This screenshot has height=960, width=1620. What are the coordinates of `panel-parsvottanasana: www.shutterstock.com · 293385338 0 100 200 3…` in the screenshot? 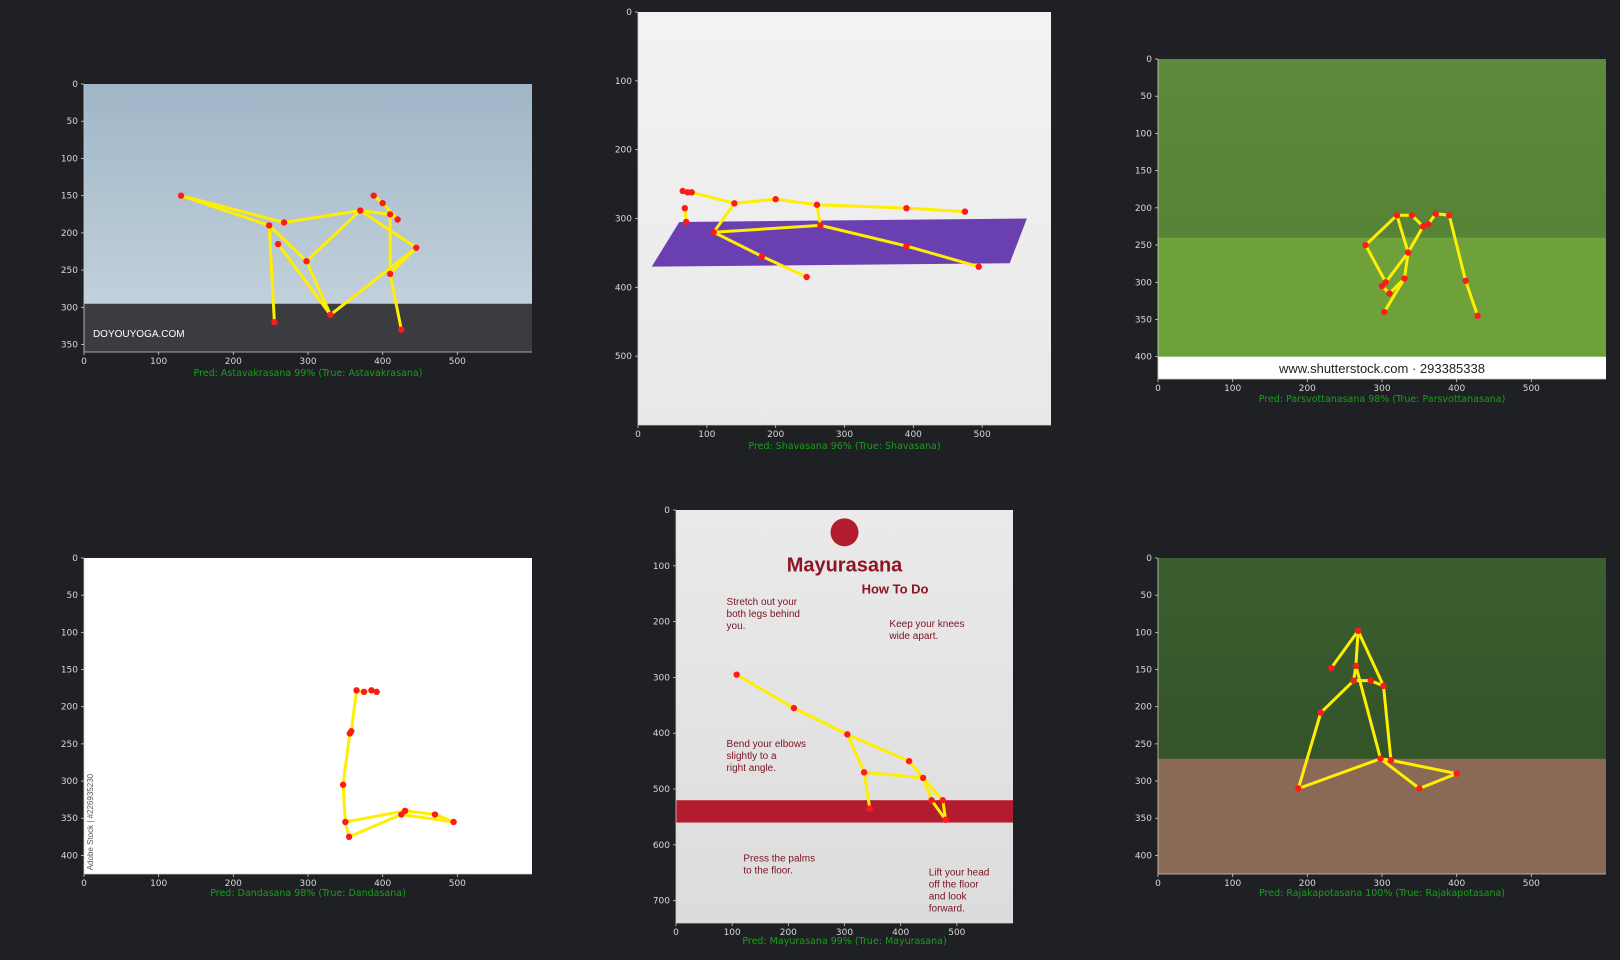 It's located at (1350, 205).